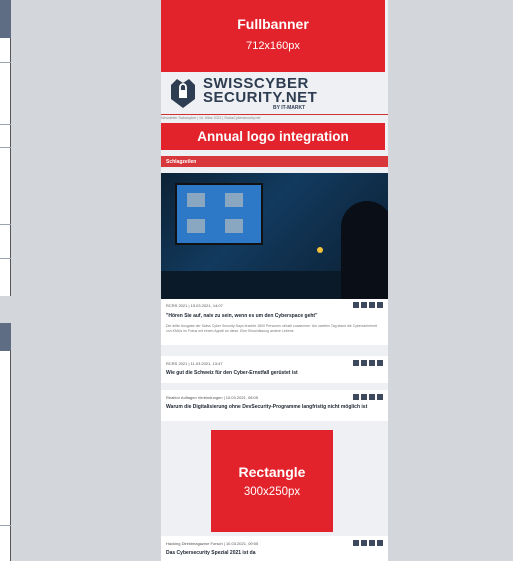 The width and height of the screenshot is (513, 561). I want to click on fullbanner-title: Fullbanner, so click(273, 24).